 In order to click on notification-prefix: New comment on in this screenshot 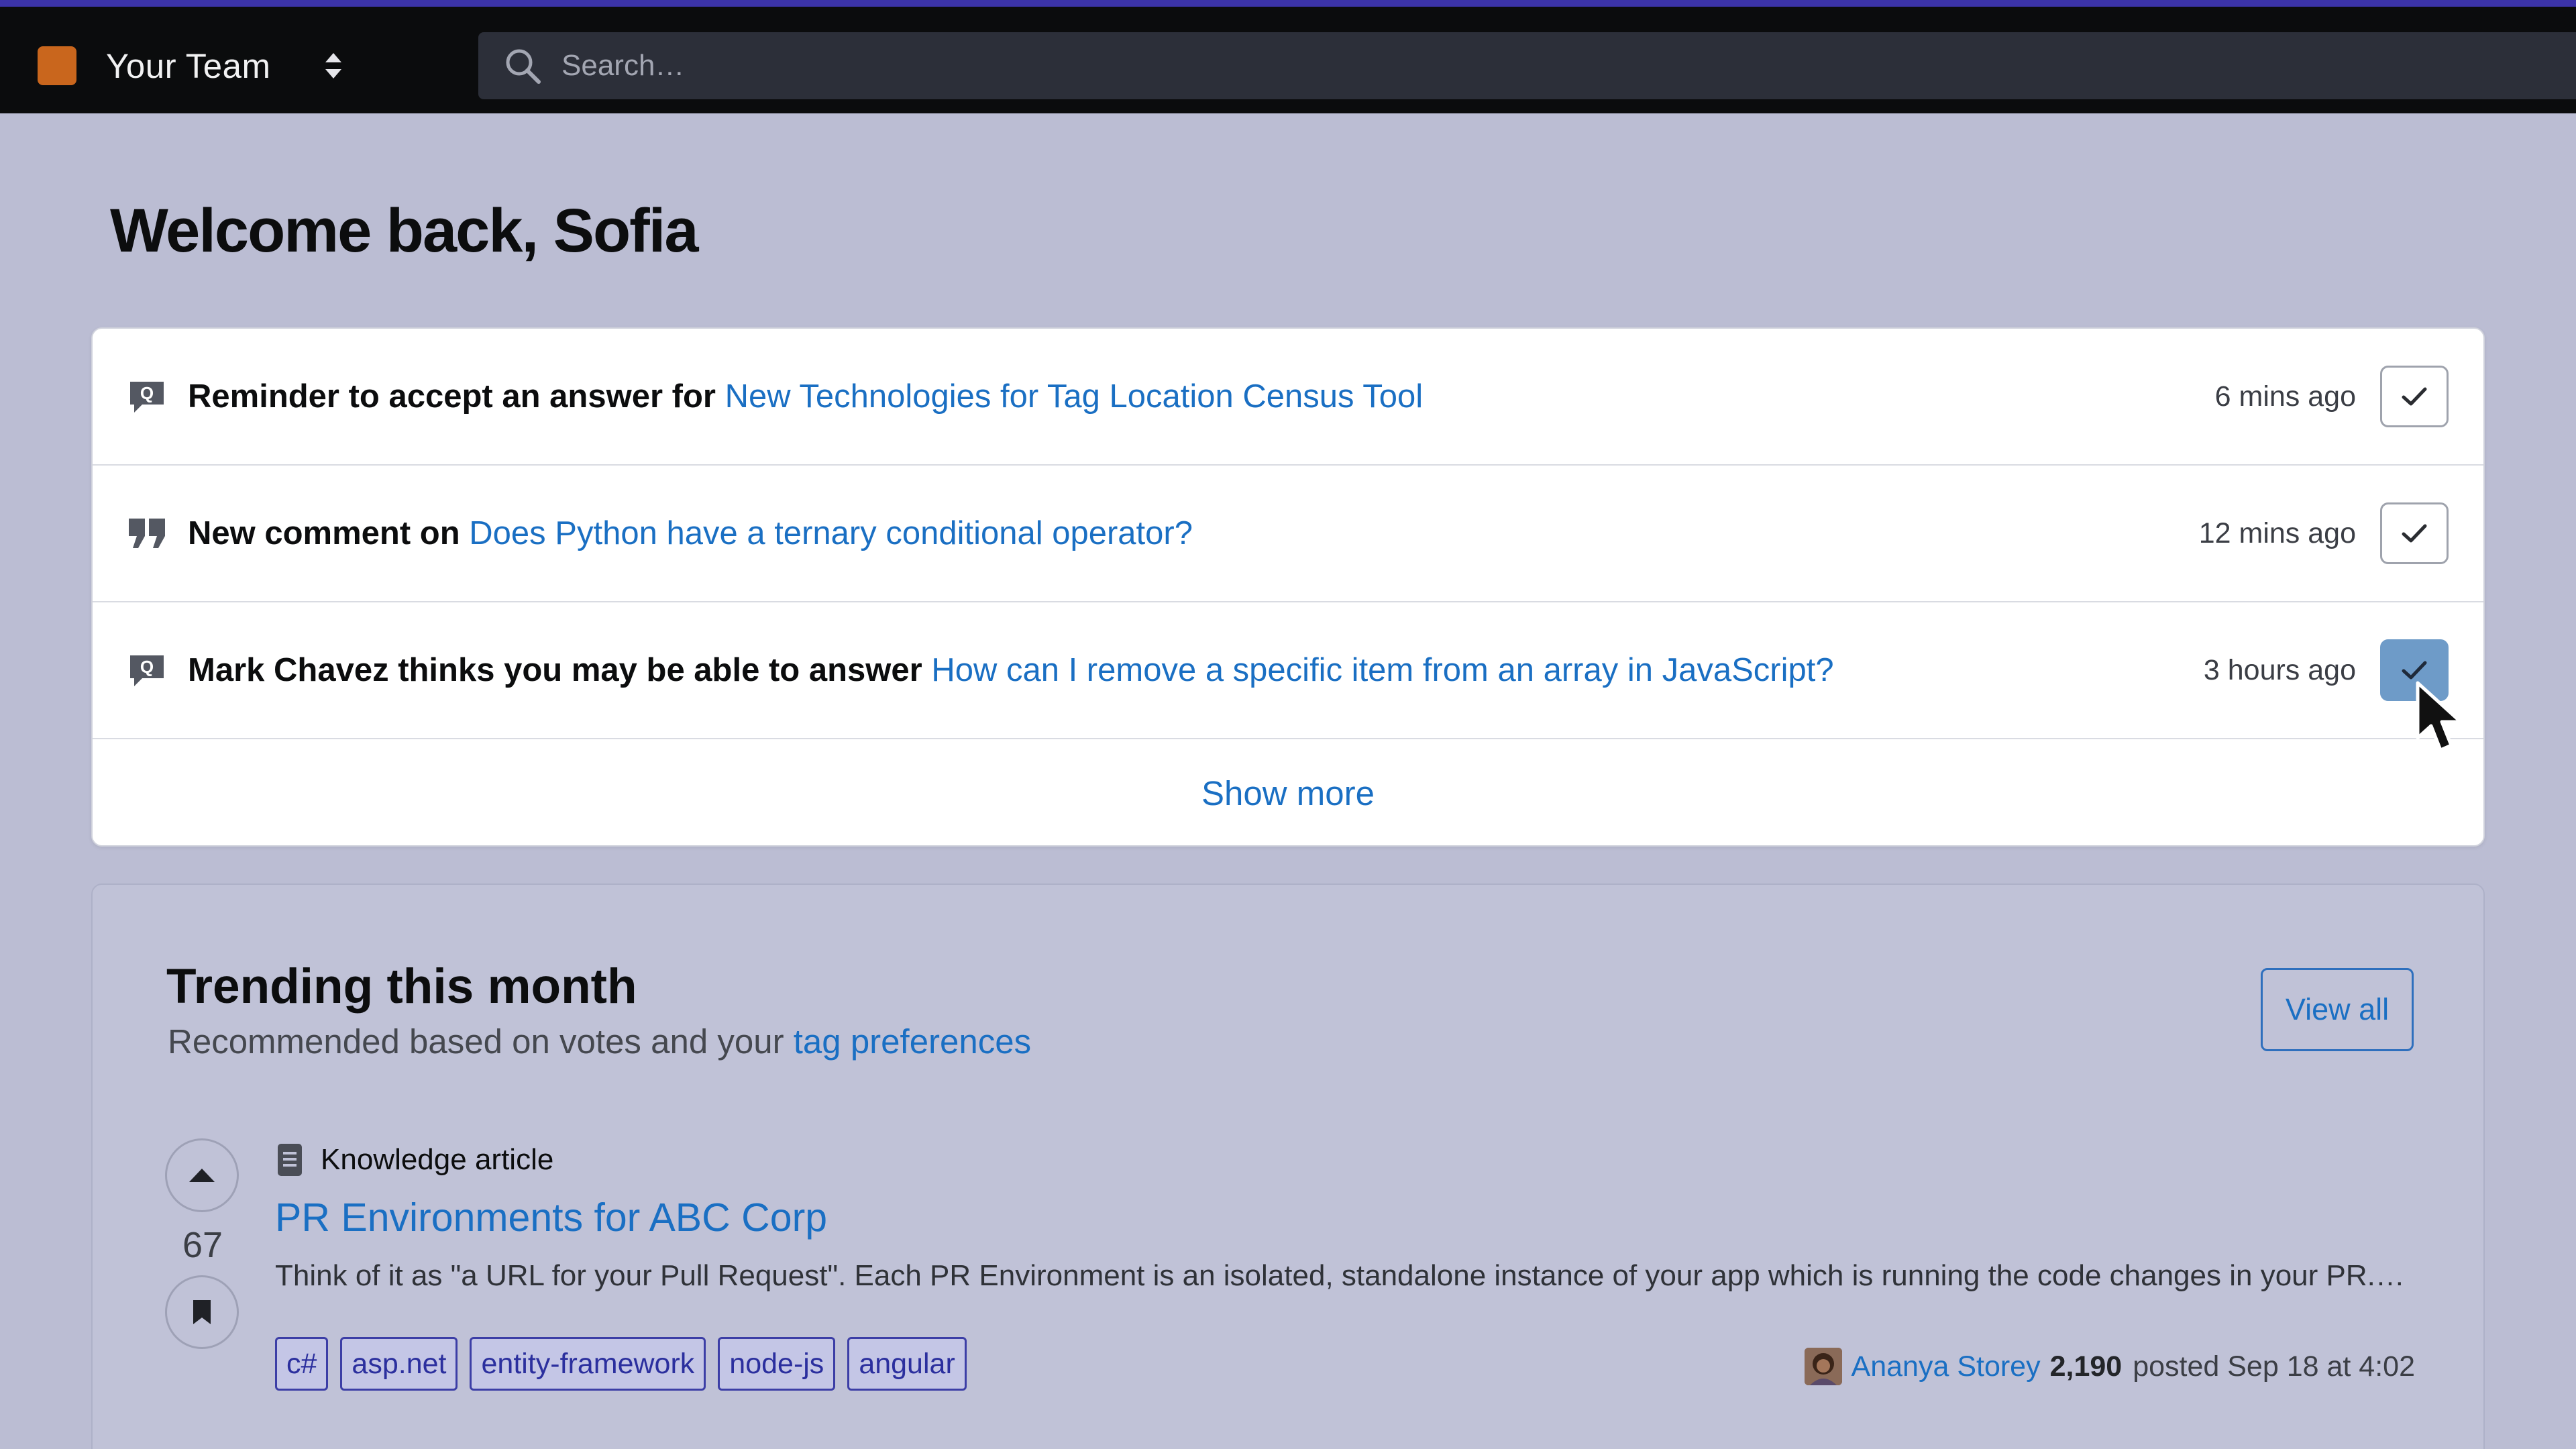, I will do `click(324, 533)`.